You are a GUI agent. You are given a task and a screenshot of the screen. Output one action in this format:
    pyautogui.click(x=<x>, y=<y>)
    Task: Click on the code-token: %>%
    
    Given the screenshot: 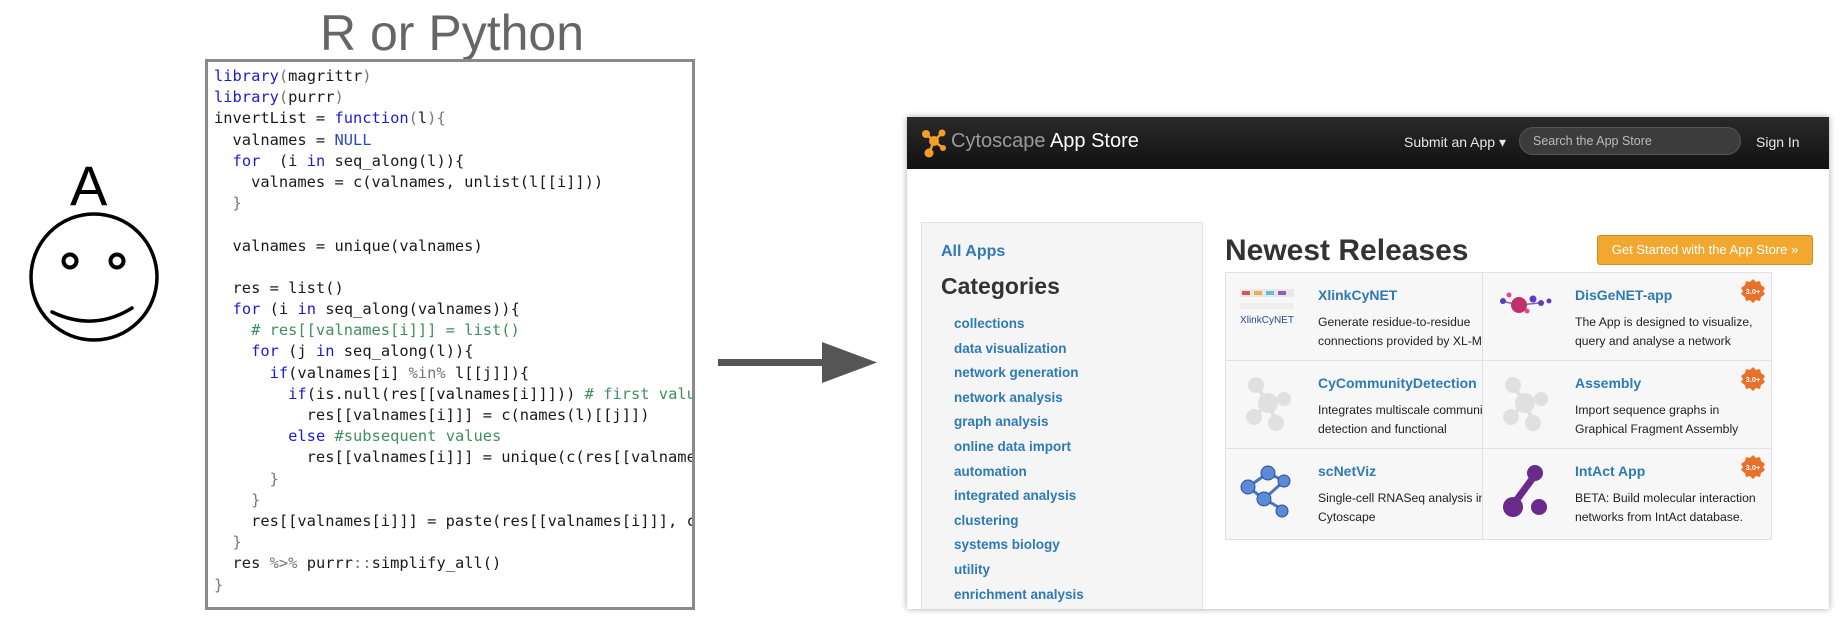 What is the action you would take?
    pyautogui.click(x=283, y=563)
    